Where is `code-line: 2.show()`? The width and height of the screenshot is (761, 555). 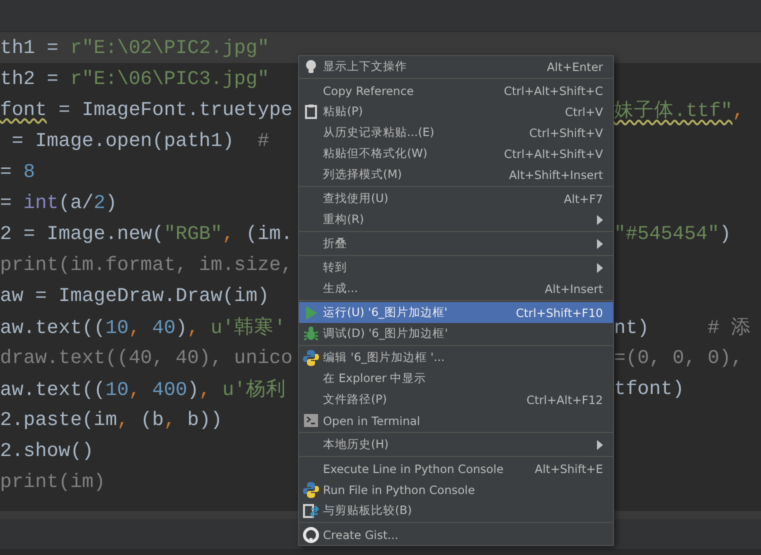 code-line: 2.show() is located at coordinates (47, 451).